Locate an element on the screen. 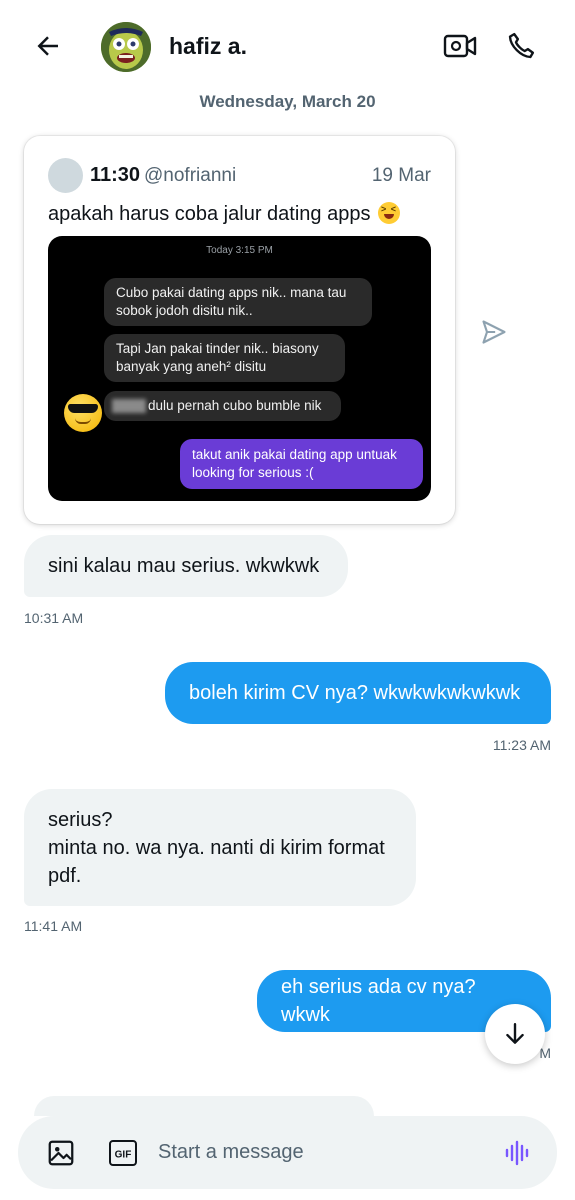  redacted-name is located at coordinates (129, 406).